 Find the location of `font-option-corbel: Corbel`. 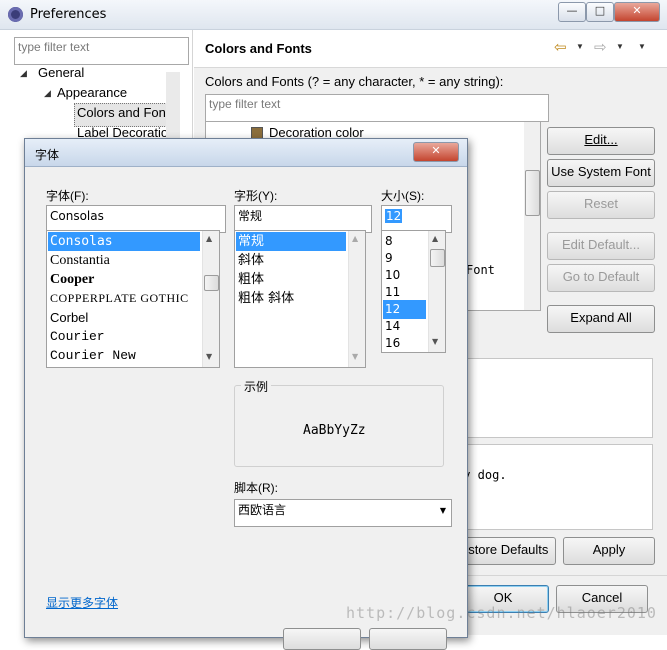

font-option-corbel: Corbel is located at coordinates (68, 317).